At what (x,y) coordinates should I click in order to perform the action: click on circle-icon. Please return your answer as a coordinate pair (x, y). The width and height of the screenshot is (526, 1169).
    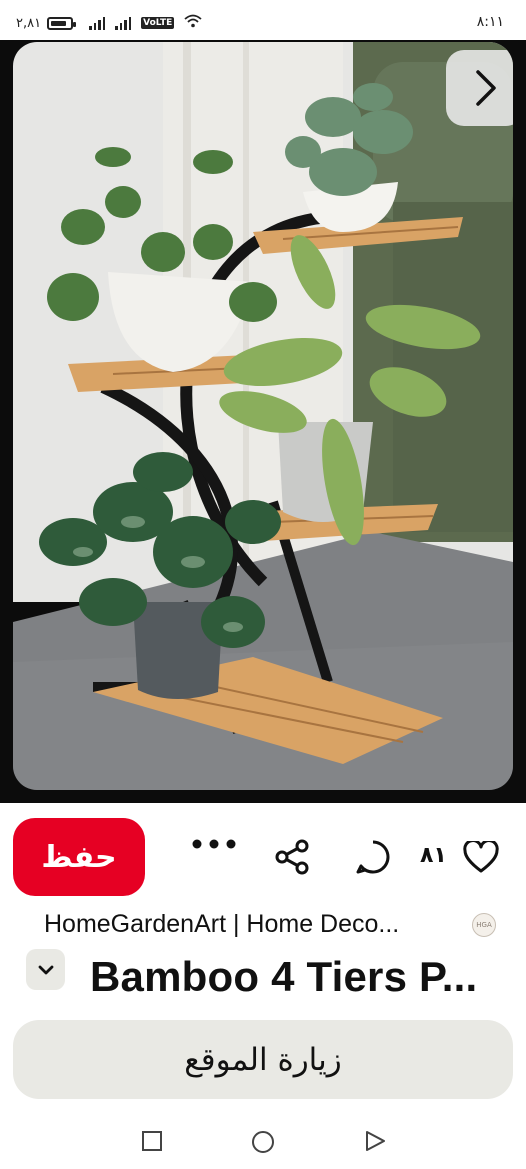
    Looking at the image, I should click on (263, 1142).